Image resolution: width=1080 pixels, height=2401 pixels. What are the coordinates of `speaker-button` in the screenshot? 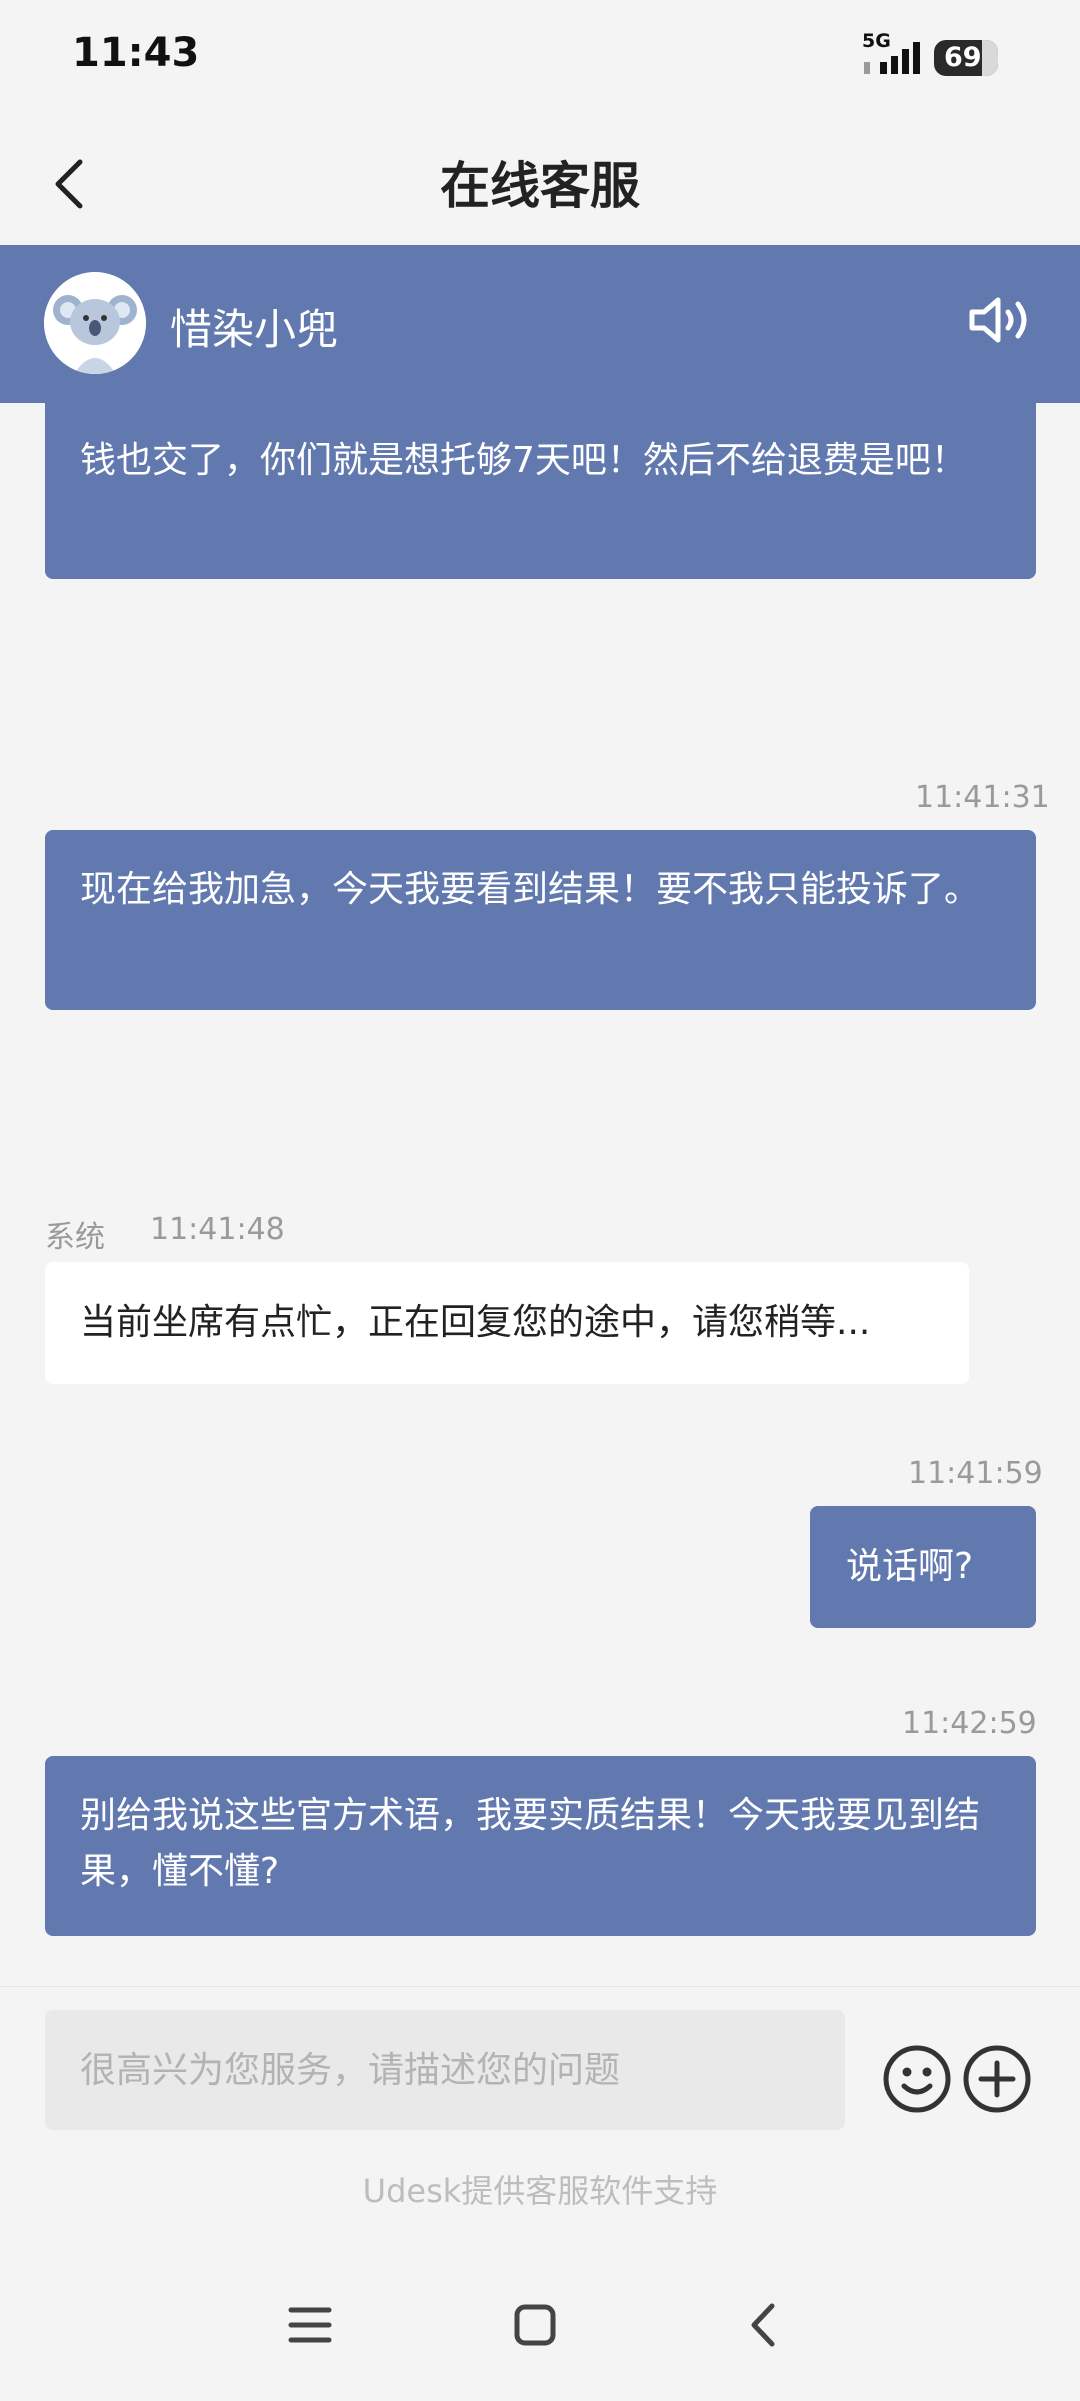 It's located at (1001, 320).